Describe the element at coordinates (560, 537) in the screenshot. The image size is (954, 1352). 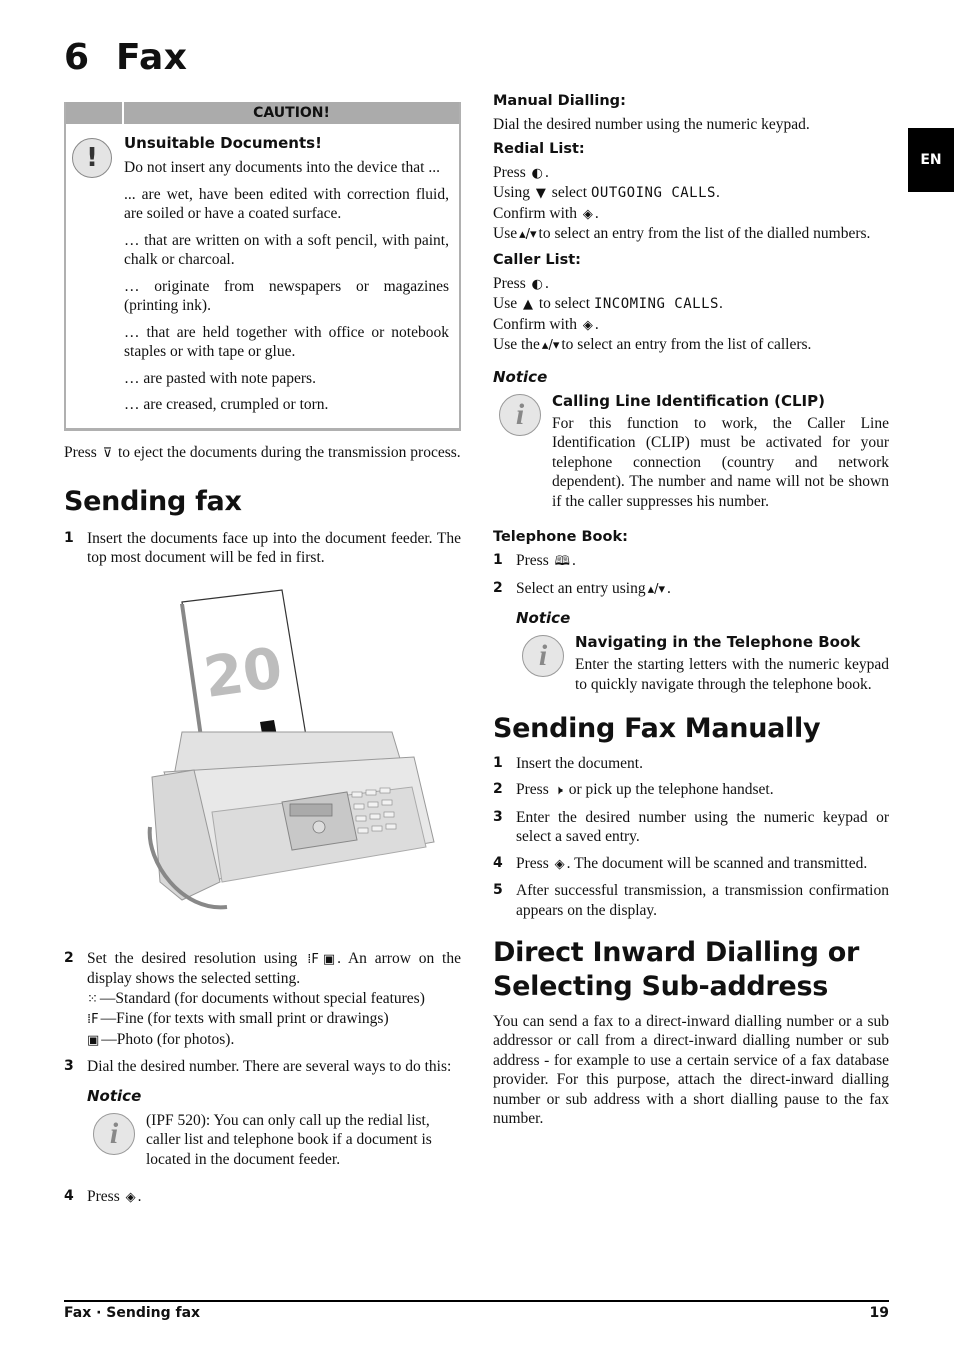
I see `telephone-book-heading: Telephone Book:` at that location.